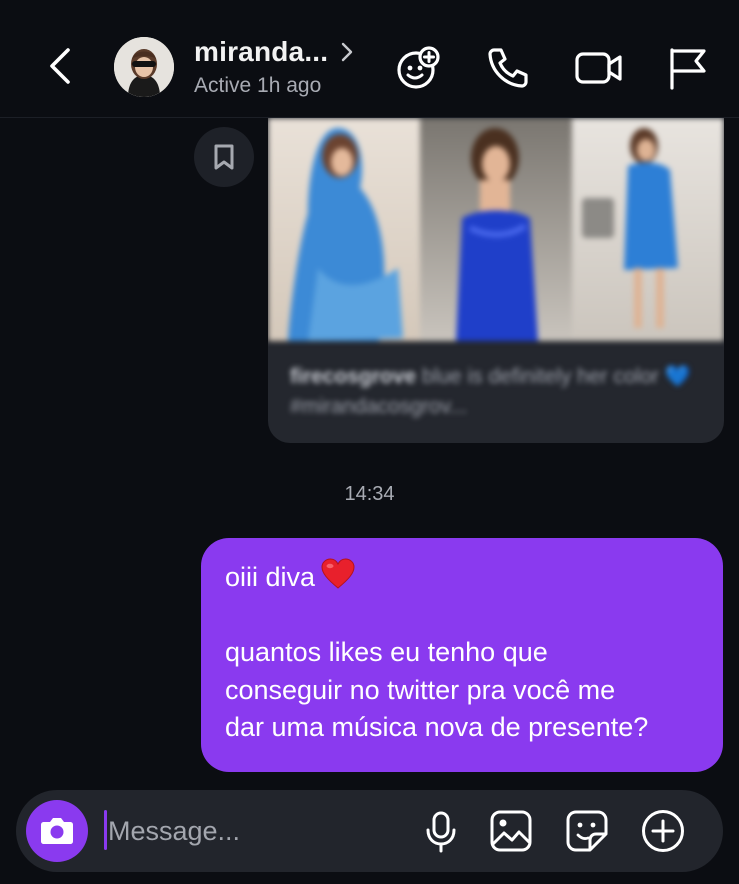  What do you see at coordinates (338, 573) in the screenshot?
I see `heart-emoji` at bounding box center [338, 573].